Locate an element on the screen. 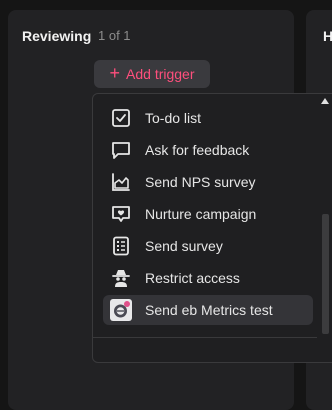  column-count: 1 of 1 is located at coordinates (114, 35).